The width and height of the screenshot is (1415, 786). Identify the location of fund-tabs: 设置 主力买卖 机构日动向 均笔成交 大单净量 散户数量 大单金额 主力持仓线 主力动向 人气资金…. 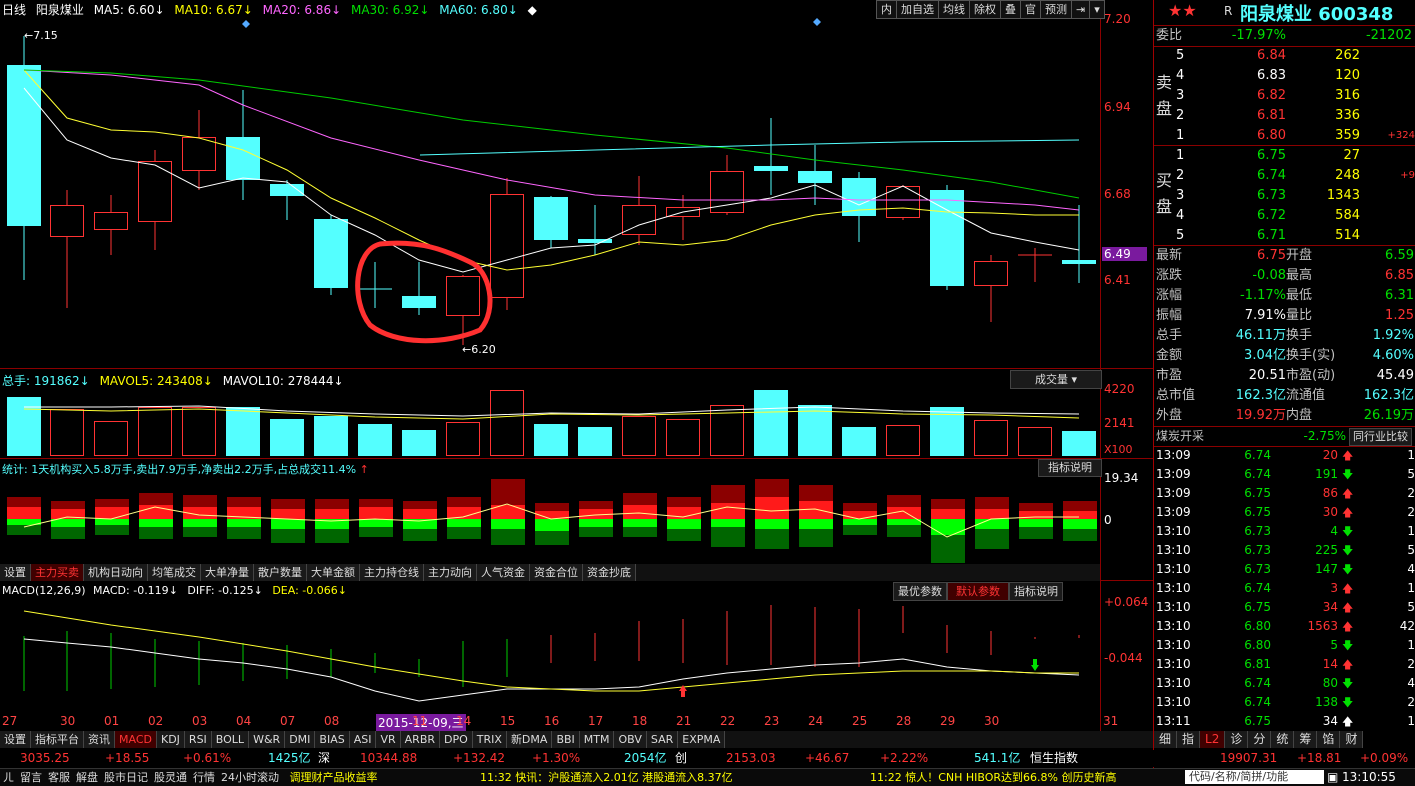
(550, 572).